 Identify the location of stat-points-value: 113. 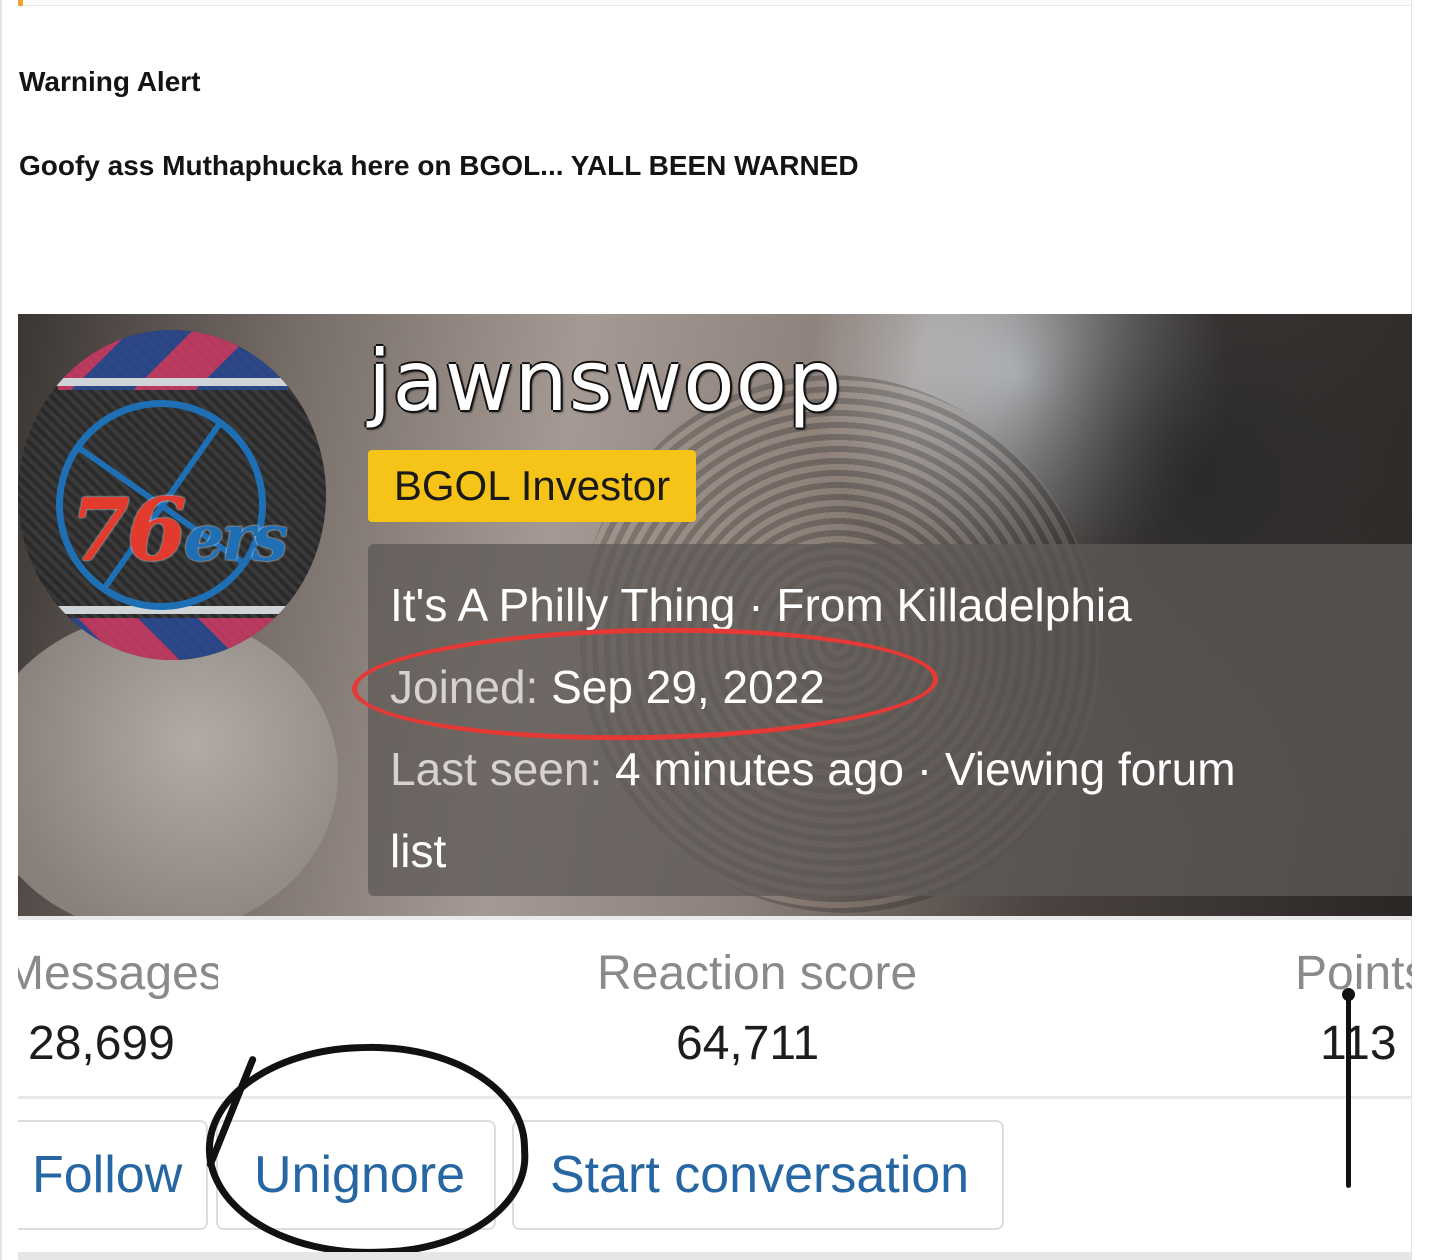
(1358, 1044).